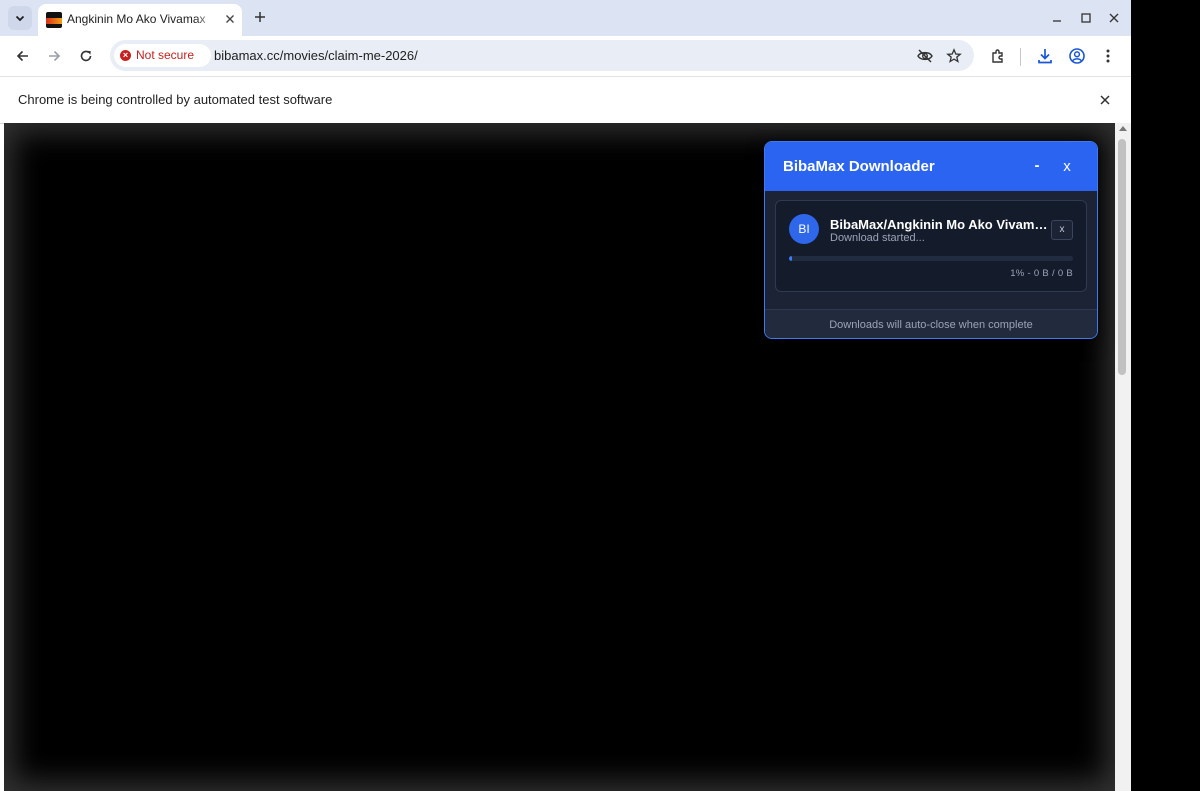 Image resolution: width=1200 pixels, height=791 pixels. I want to click on reload-button, so click(86, 56).